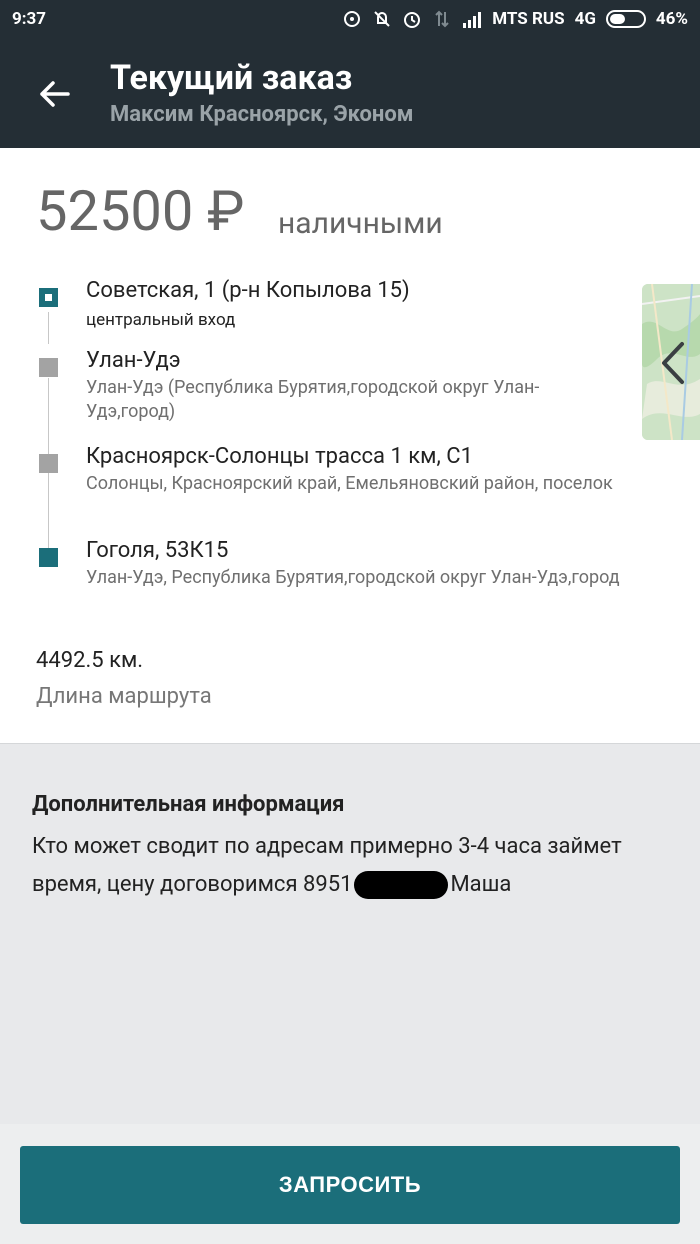  Describe the element at coordinates (140, 211) in the screenshot. I see `order-price: 52500 ₽` at that location.